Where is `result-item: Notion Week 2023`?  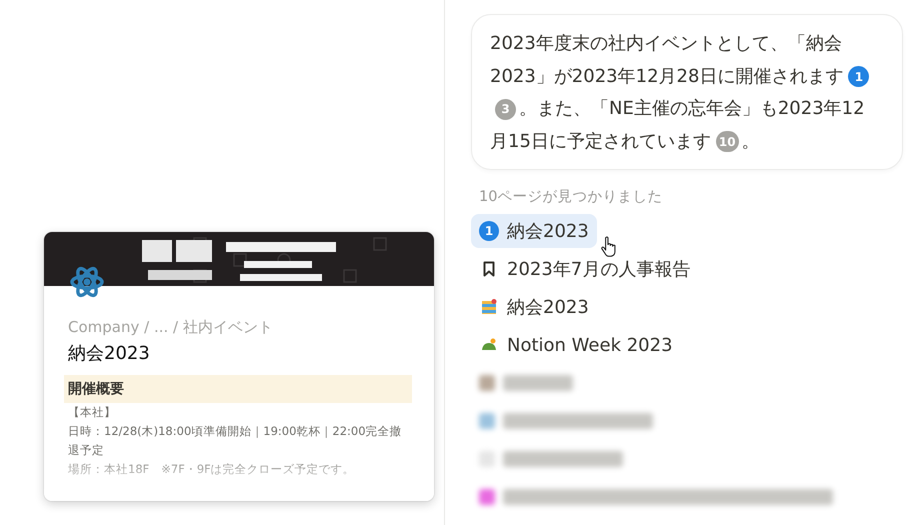
result-item: Notion Week 2023 is located at coordinates (576, 345).